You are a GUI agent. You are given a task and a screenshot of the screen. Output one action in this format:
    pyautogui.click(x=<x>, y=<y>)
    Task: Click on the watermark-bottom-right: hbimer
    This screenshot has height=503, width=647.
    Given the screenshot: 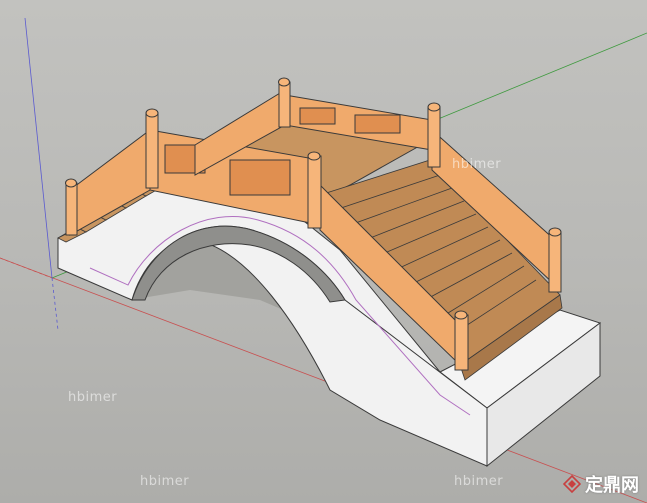 What is the action you would take?
    pyautogui.click(x=479, y=481)
    